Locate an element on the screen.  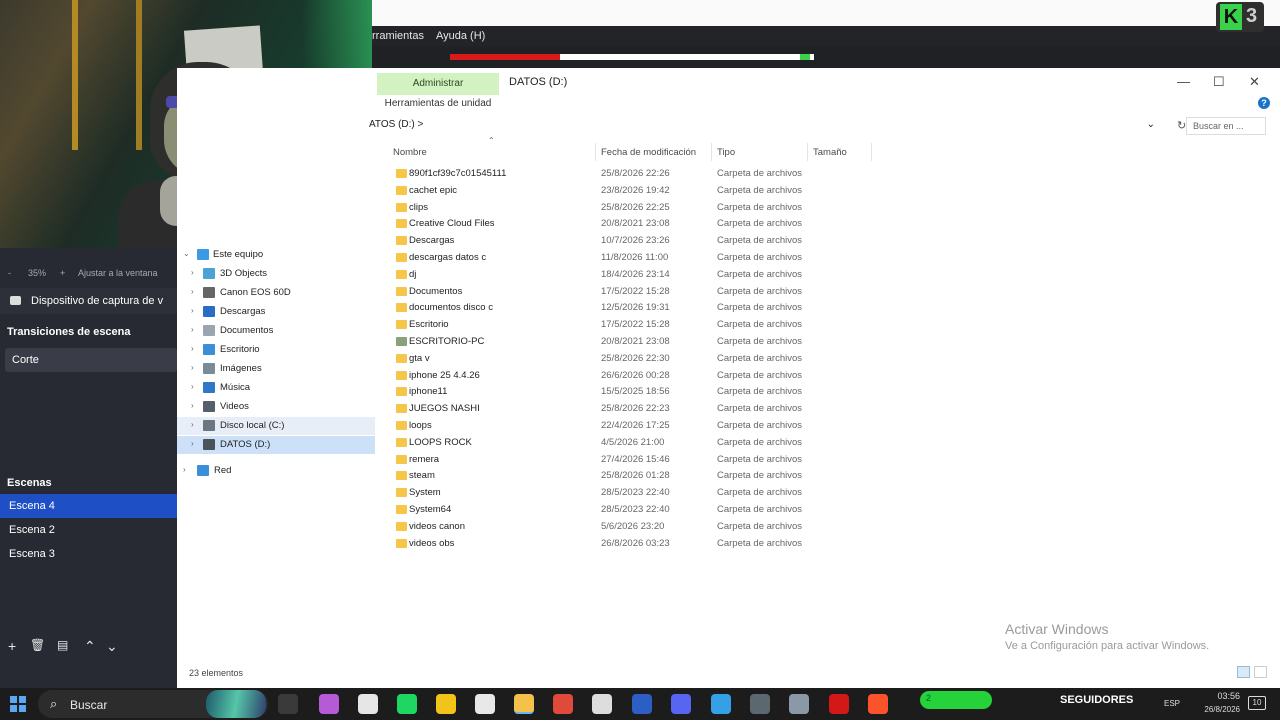
coin-icon is located at coordinates (446, 704).